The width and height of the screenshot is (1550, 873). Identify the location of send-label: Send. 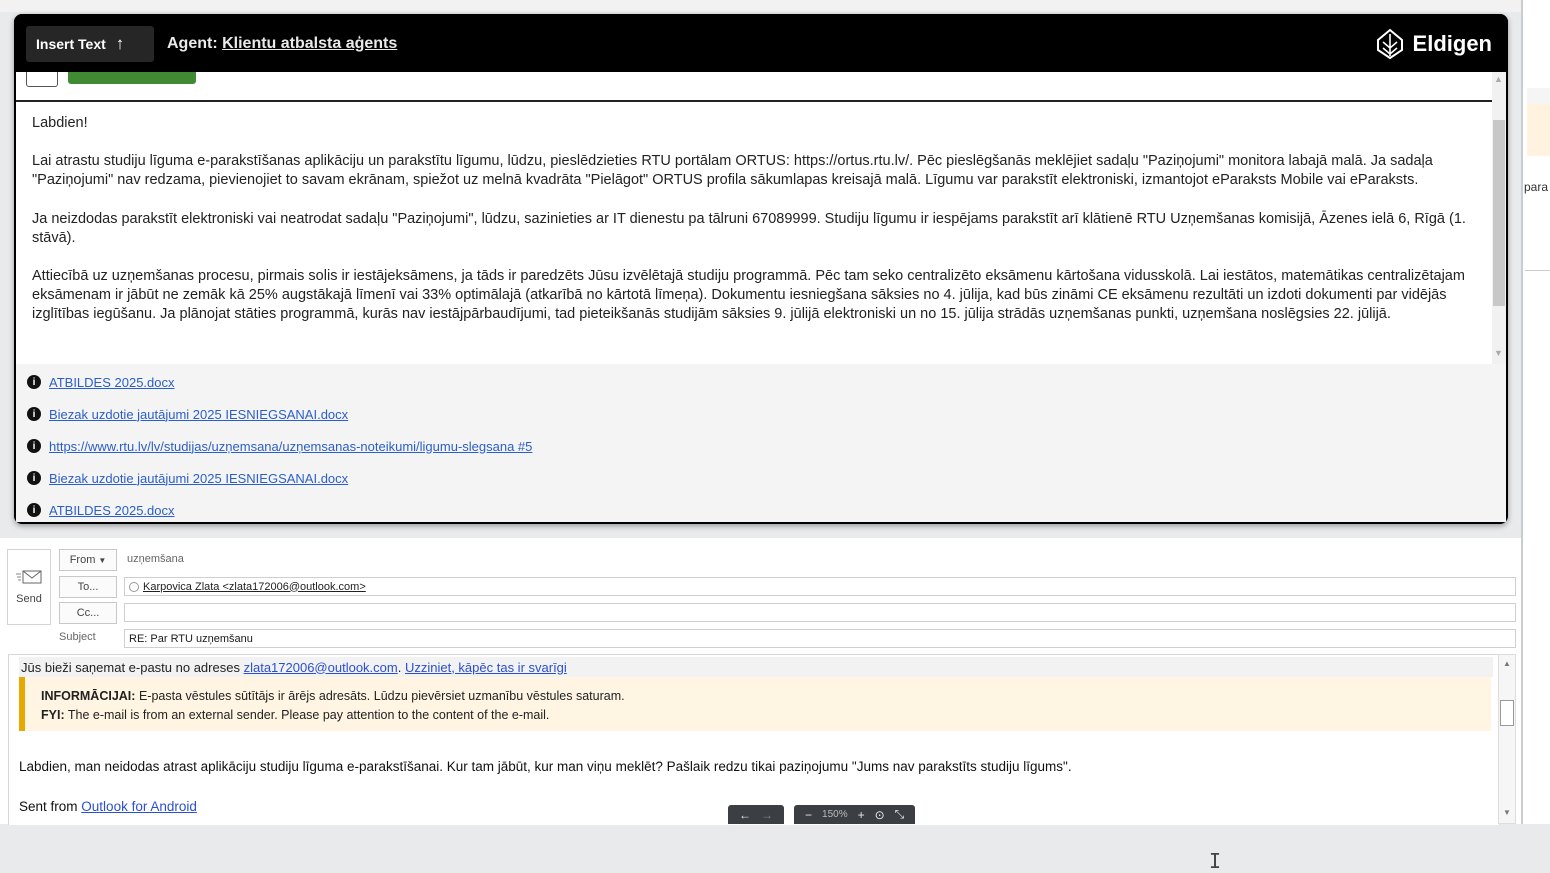
(29, 599).